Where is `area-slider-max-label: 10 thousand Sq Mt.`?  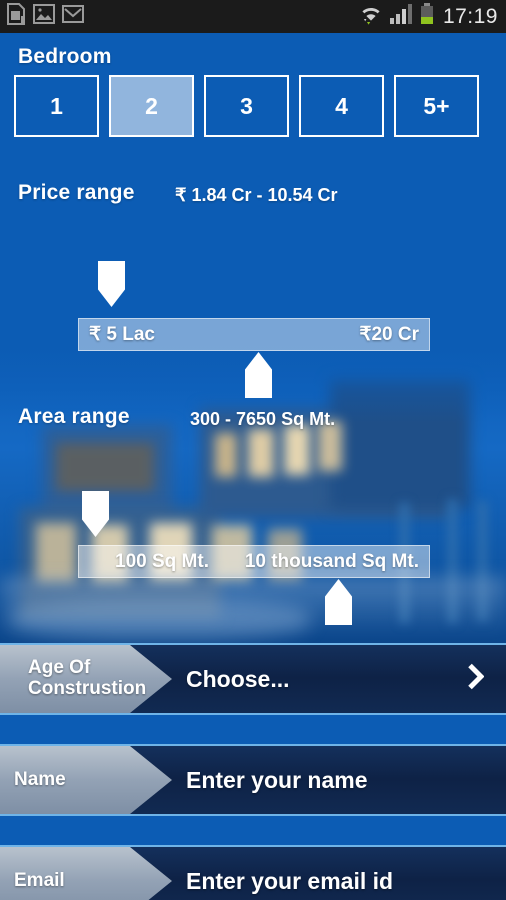
area-slider-max-label: 10 thousand Sq Mt. is located at coordinates (331, 561).